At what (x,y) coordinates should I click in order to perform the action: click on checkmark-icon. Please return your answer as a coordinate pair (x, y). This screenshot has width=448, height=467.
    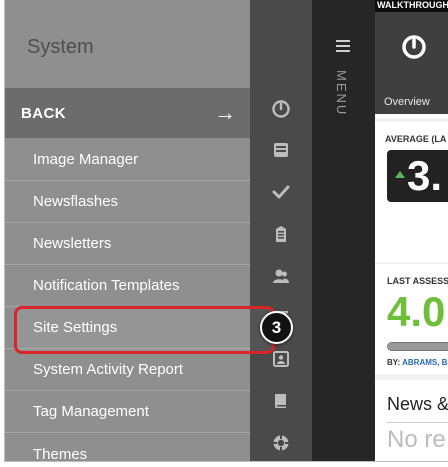
    Looking at the image, I should click on (281, 192).